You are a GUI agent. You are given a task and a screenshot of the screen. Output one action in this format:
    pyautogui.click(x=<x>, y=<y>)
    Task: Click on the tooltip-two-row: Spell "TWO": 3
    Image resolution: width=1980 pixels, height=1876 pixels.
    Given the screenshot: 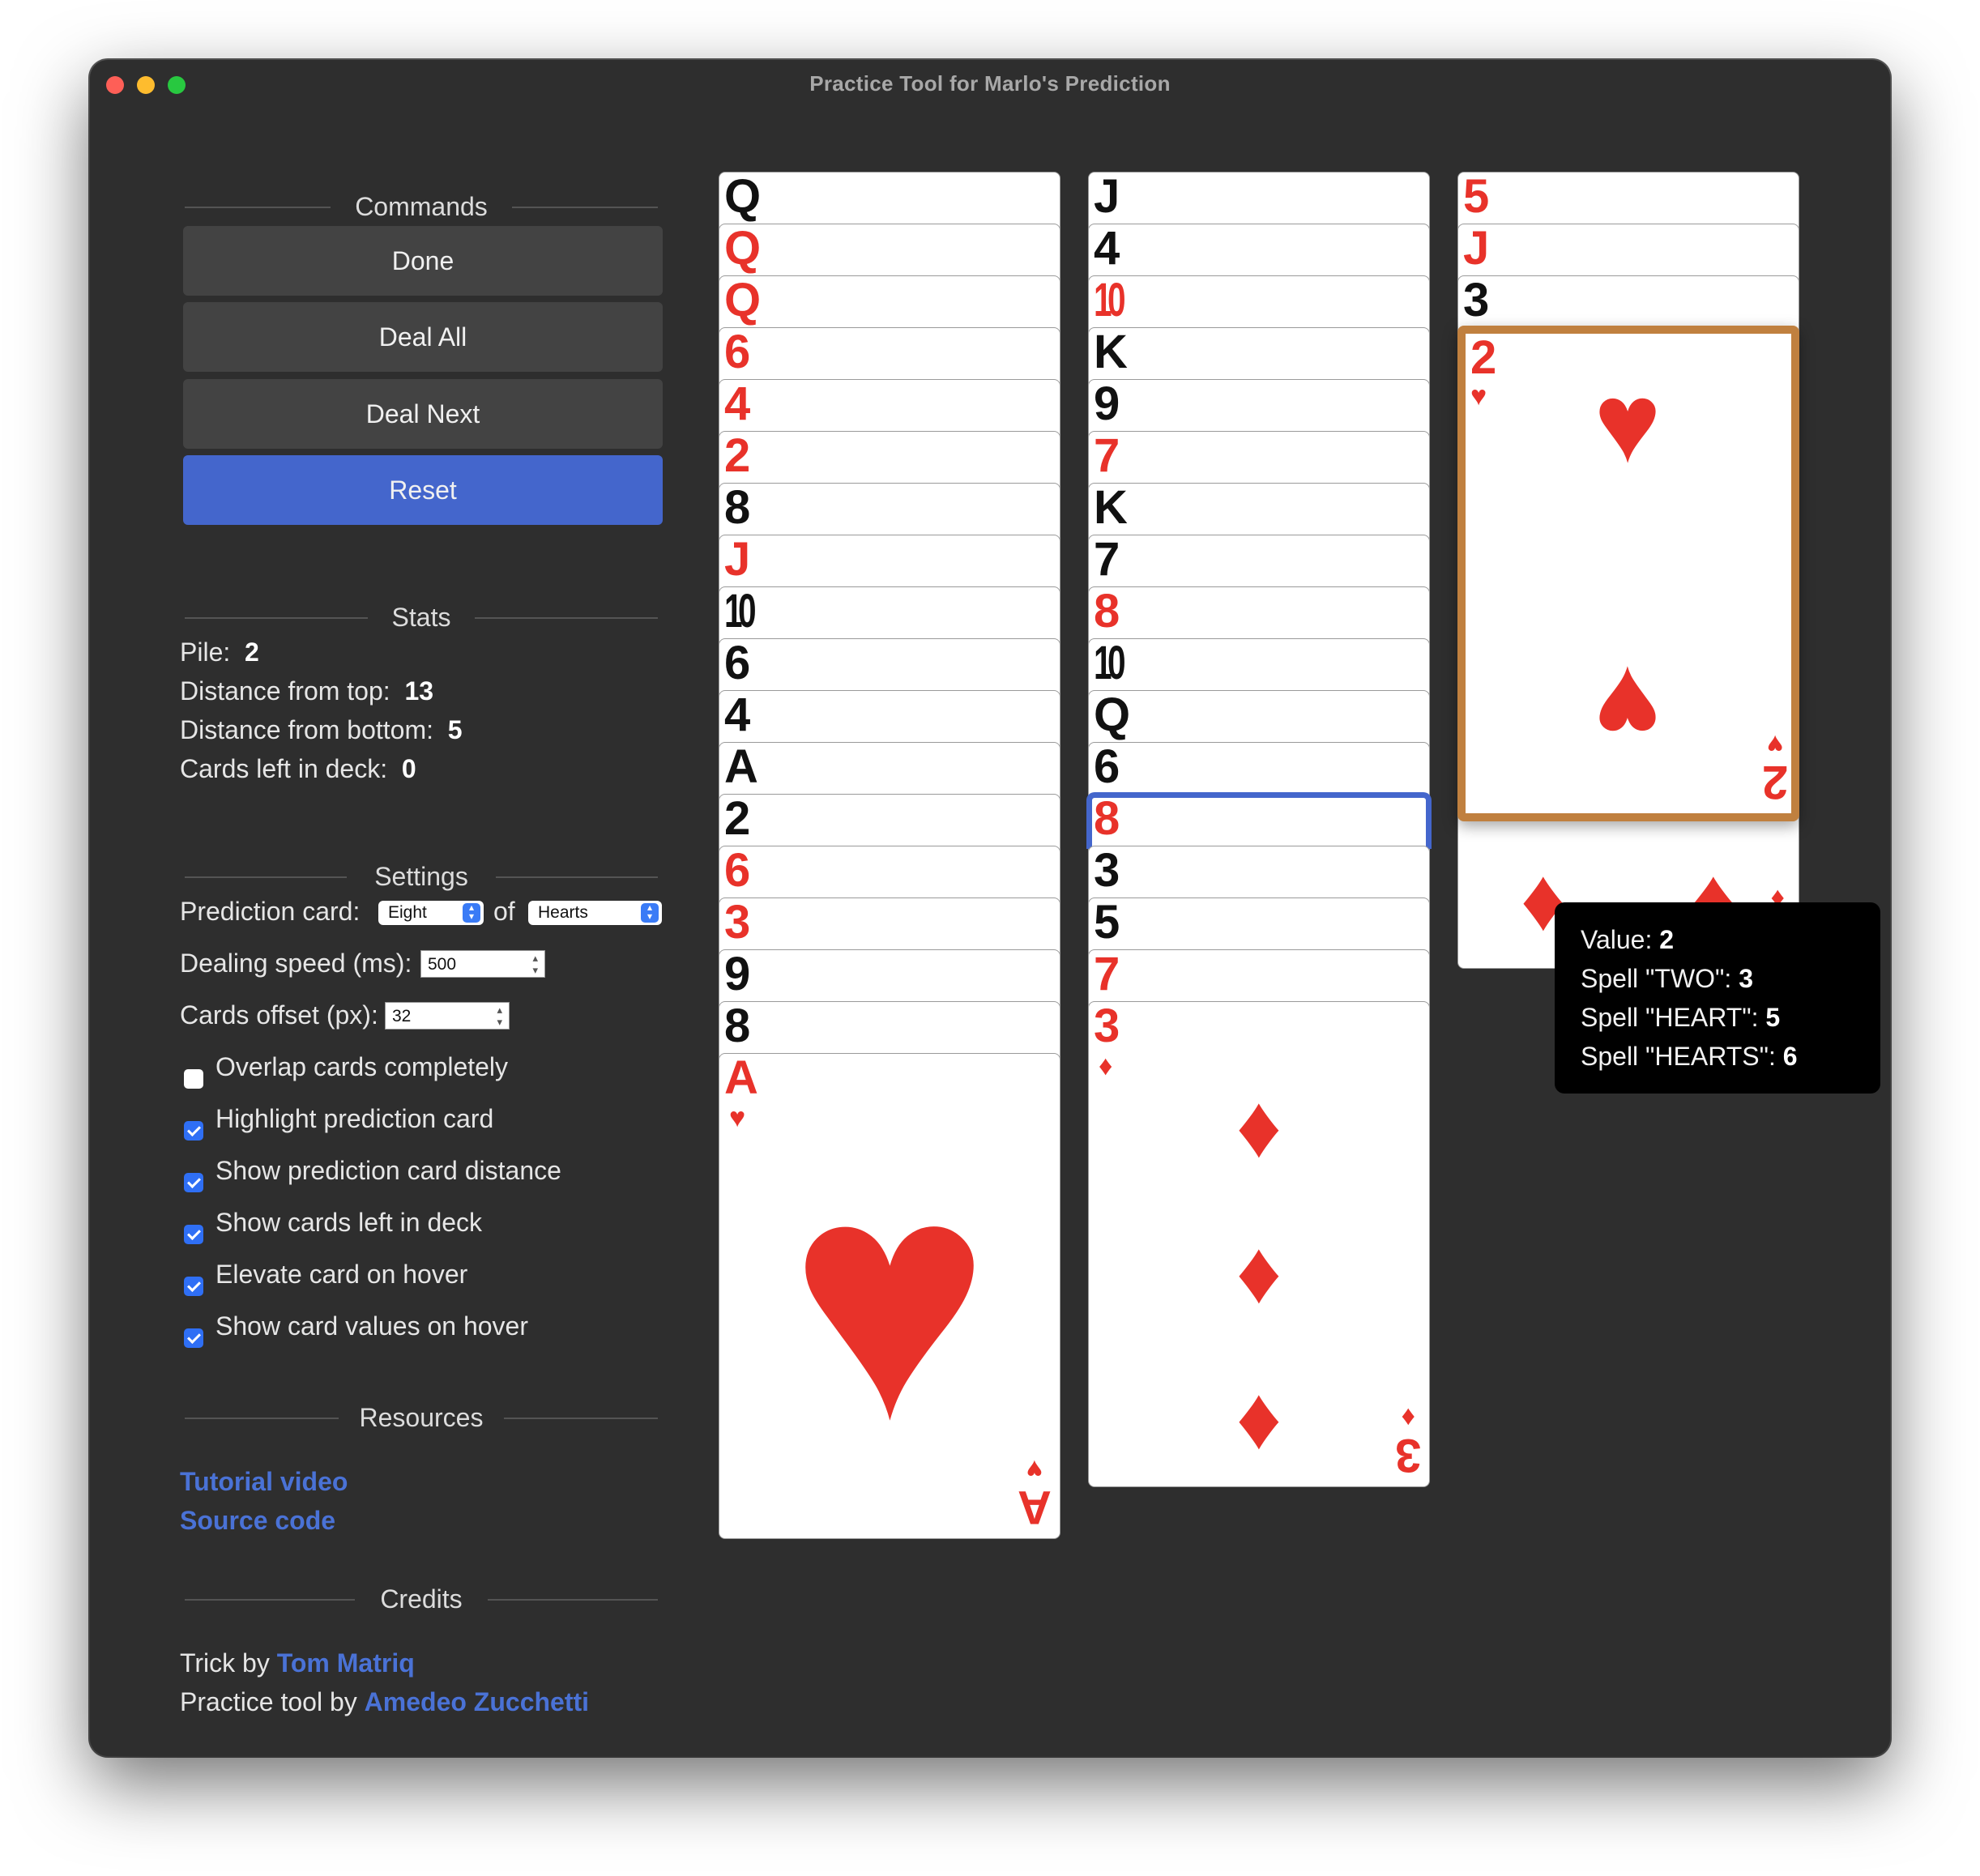 What is the action you would take?
    pyautogui.click(x=1667, y=978)
    